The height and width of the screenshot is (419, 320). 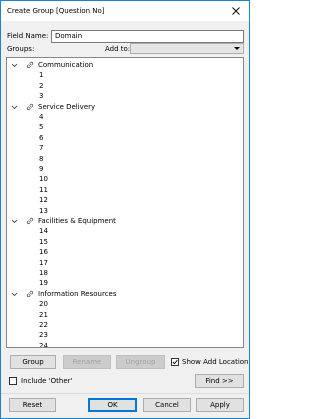 I want to click on tree-item: 21, so click(x=43, y=315).